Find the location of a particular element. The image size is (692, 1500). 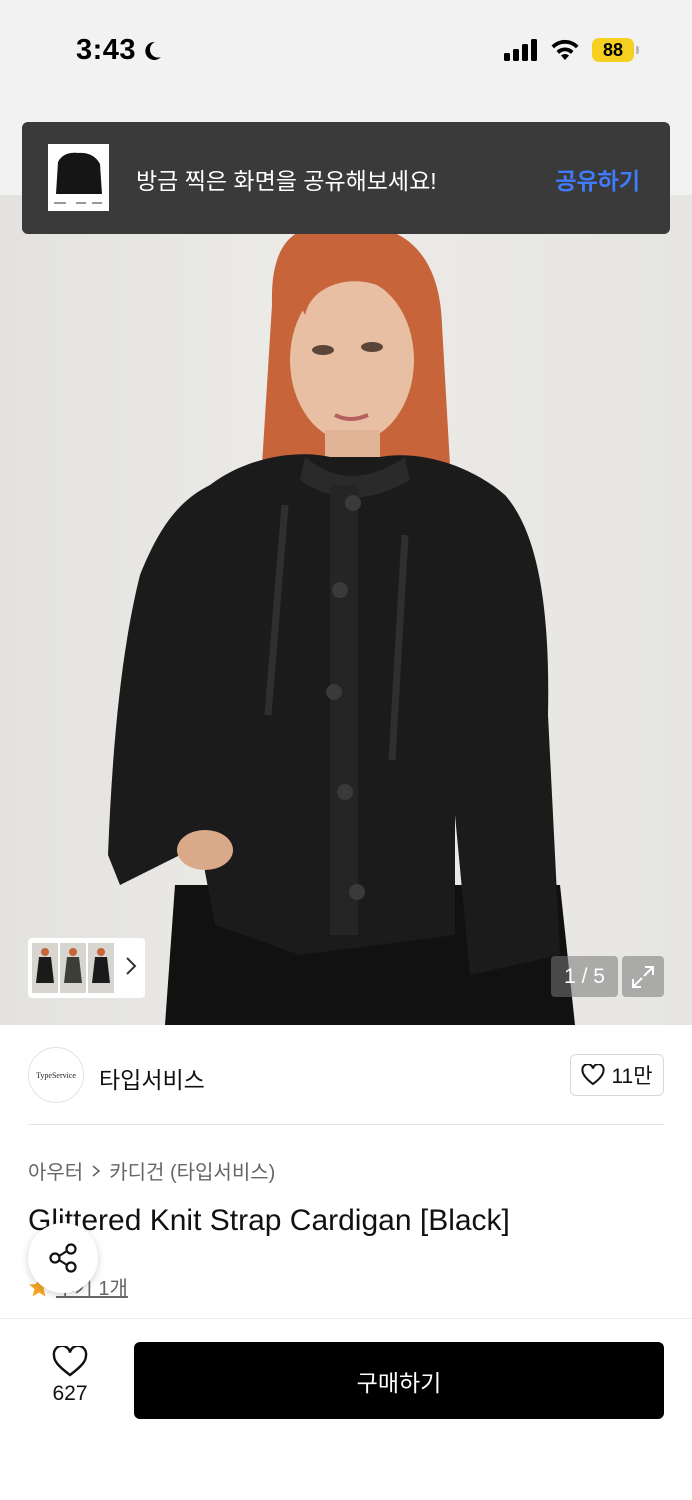

divider is located at coordinates (346, 1124).